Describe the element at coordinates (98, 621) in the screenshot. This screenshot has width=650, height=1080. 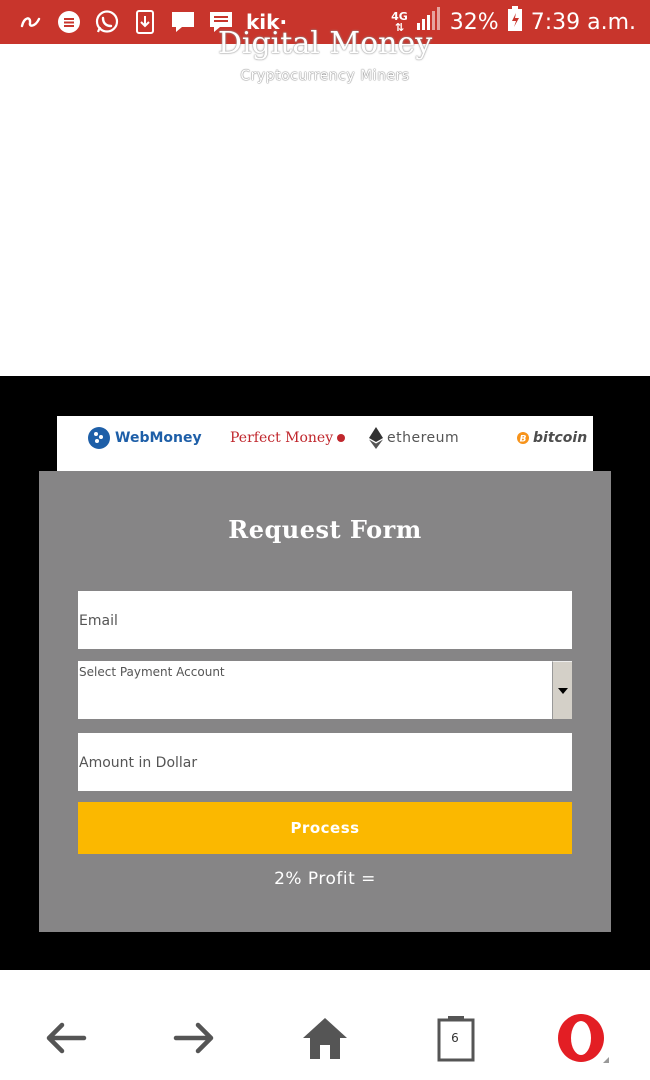
I see `email-placeholder: Email` at that location.